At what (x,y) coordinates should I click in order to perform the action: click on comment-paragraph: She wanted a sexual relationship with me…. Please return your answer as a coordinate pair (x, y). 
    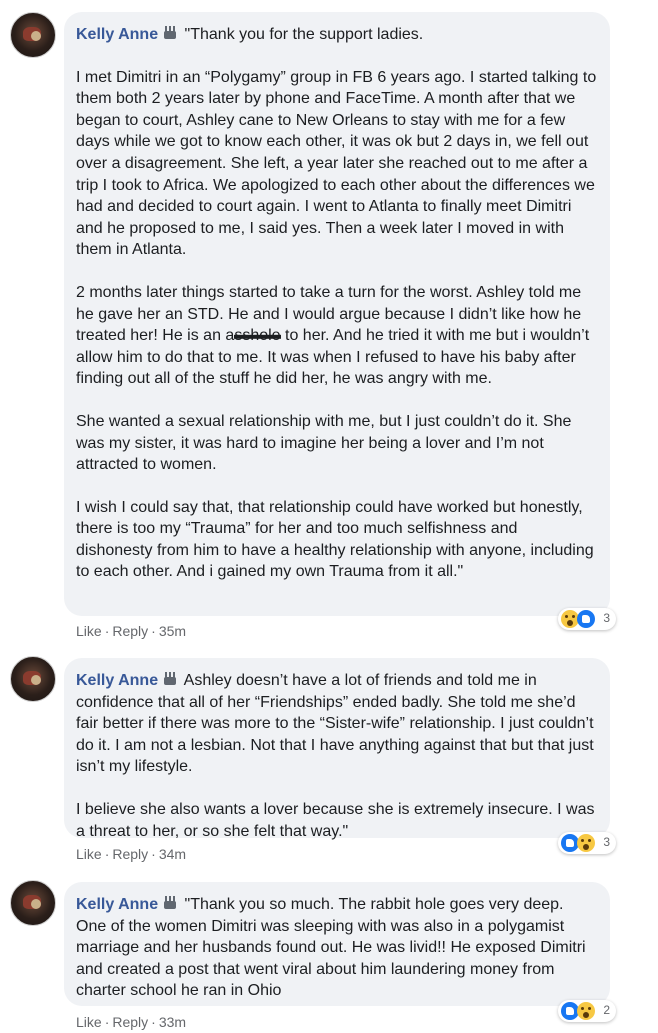
    Looking at the image, I should click on (324, 443).